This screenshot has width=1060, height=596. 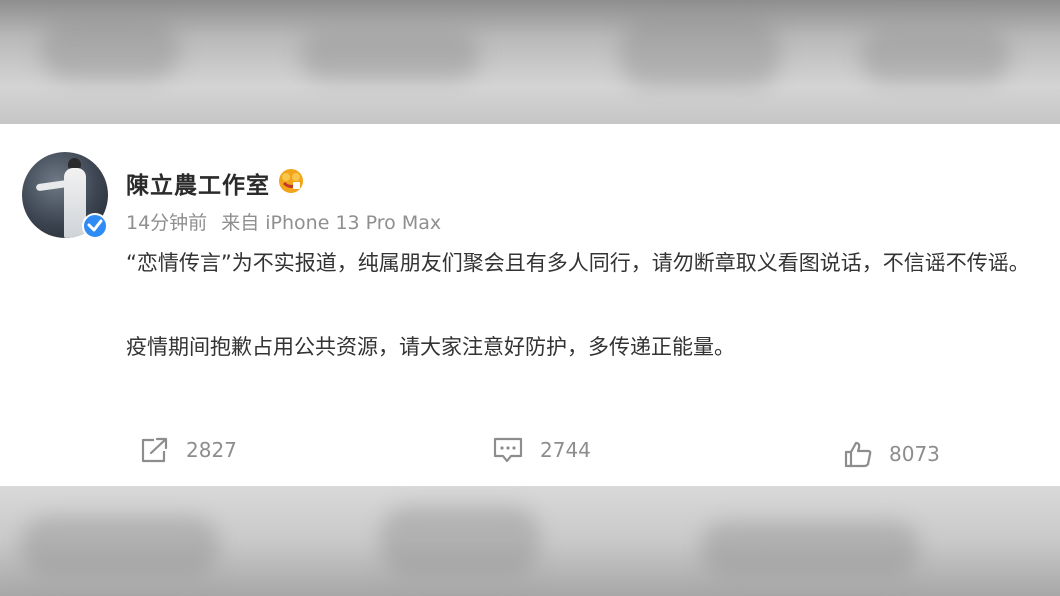 I want to click on post-source: 来自 iPhone 13 Pro Max, so click(x=331, y=223).